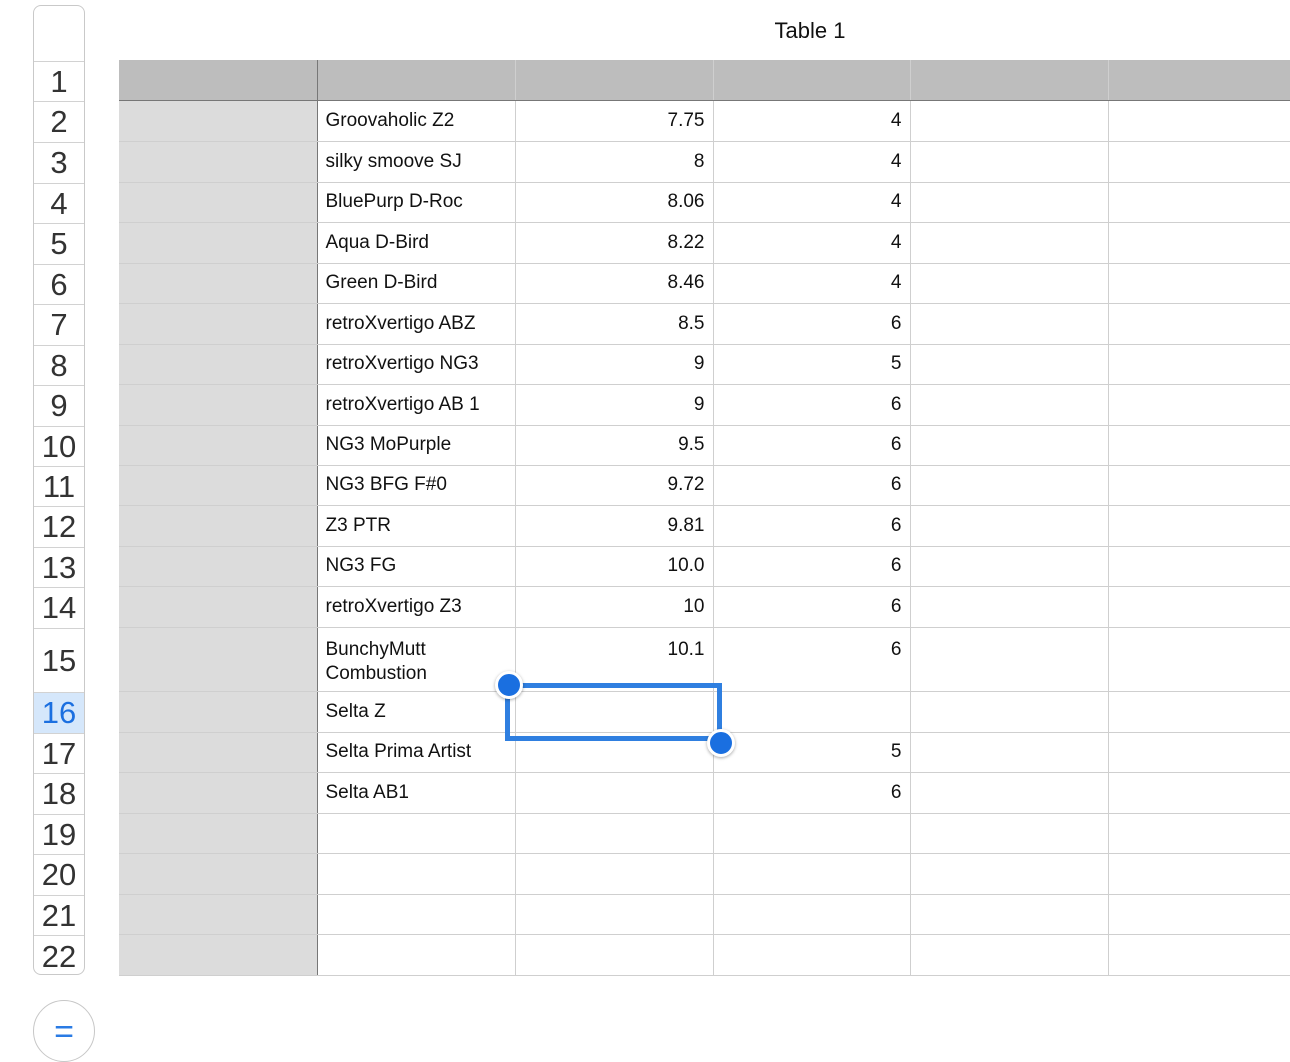 Image resolution: width=1290 pixels, height=1062 pixels. Describe the element at coordinates (614, 364) in the screenshot. I see `value-cell: 9` at that location.